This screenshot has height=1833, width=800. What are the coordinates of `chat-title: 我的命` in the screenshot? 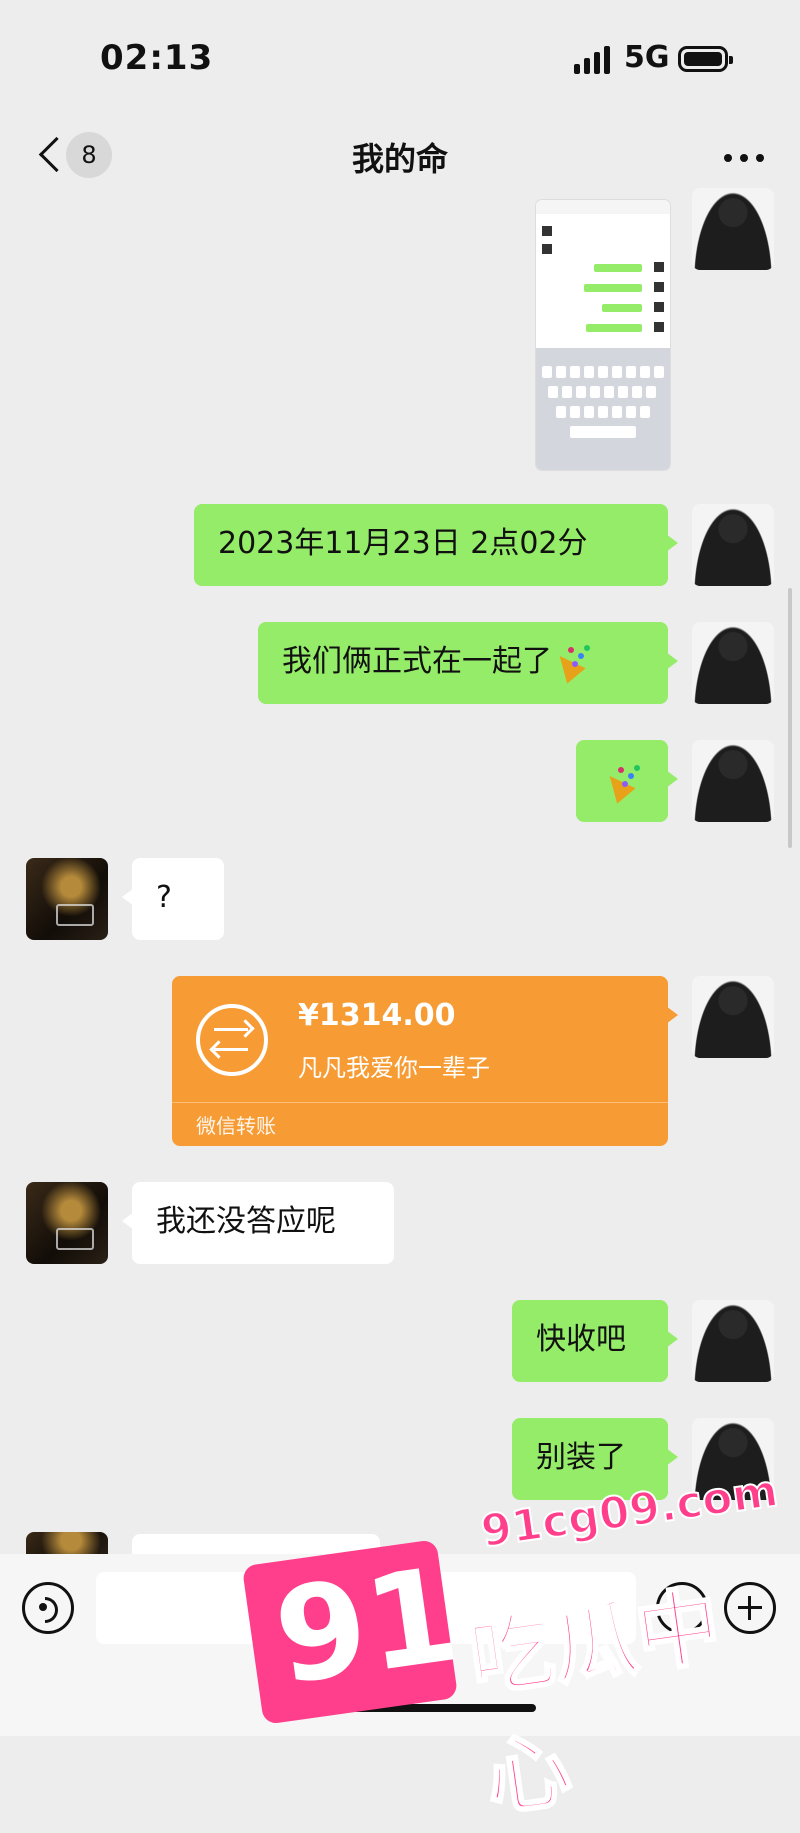 It's located at (399, 159).